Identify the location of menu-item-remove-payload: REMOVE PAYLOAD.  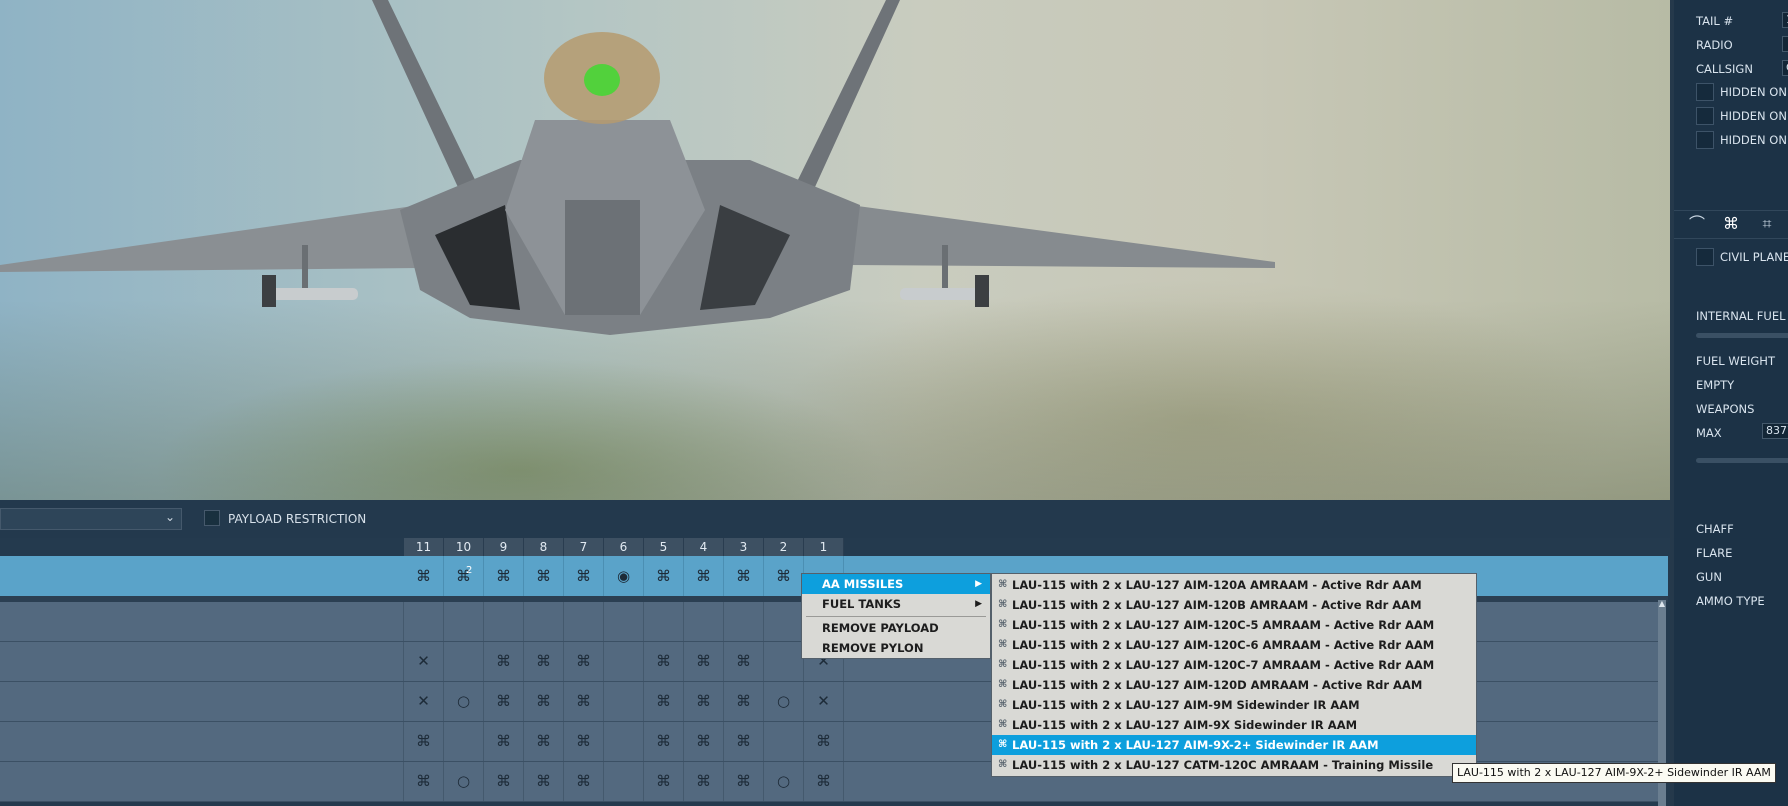
(896, 628).